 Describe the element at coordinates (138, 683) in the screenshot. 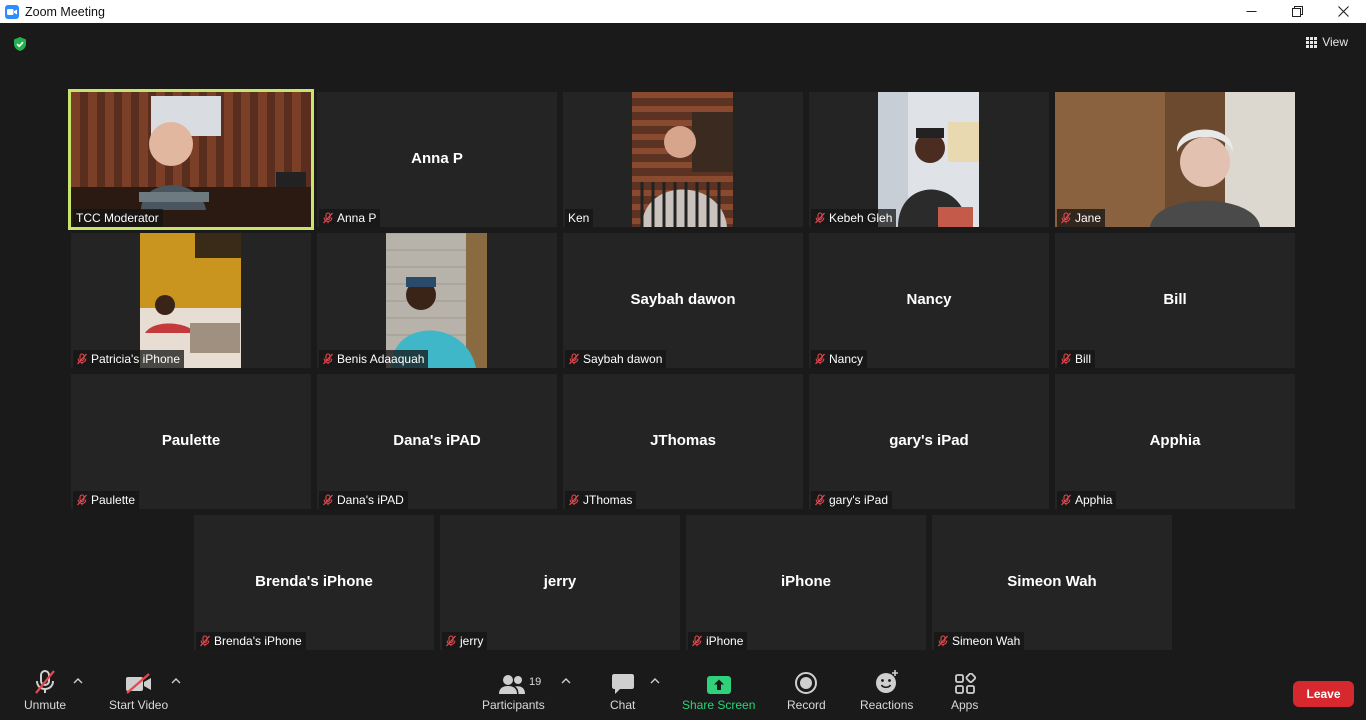

I see `video-camera-off-icon` at that location.